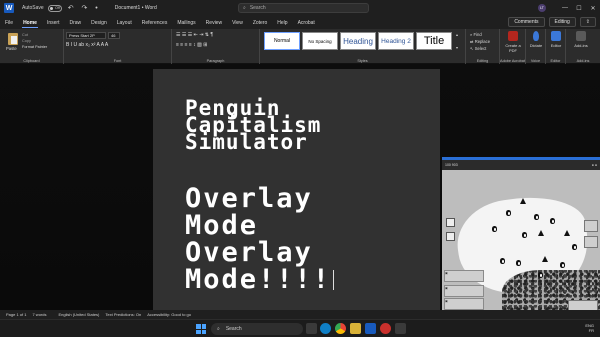 The image size is (600, 337). I want to click on minimize-button: —, so click(565, 8).